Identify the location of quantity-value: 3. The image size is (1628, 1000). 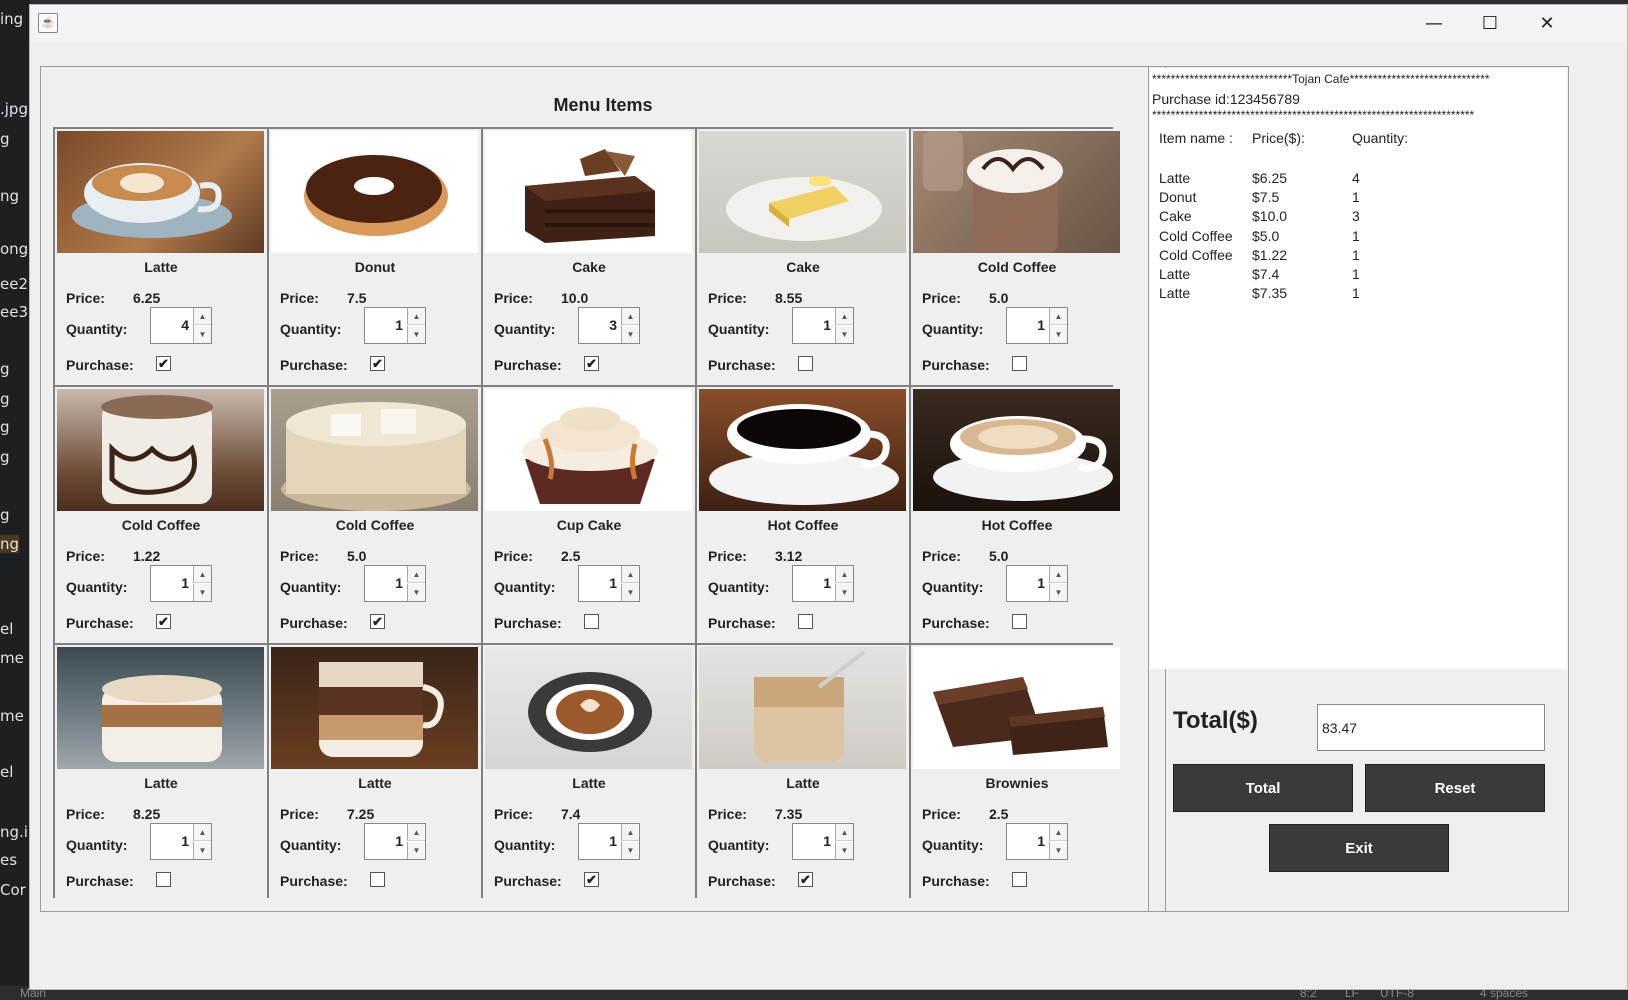
(613, 325).